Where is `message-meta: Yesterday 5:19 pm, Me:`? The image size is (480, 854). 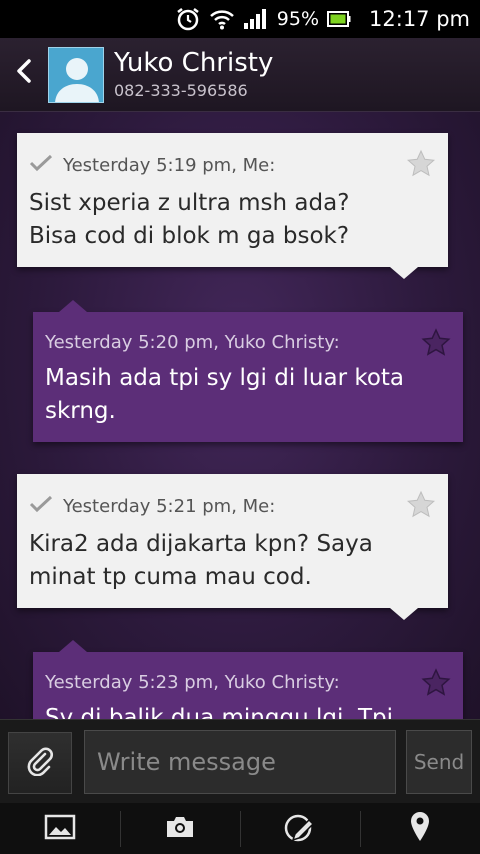 message-meta: Yesterday 5:19 pm, Me: is located at coordinates (214, 166).